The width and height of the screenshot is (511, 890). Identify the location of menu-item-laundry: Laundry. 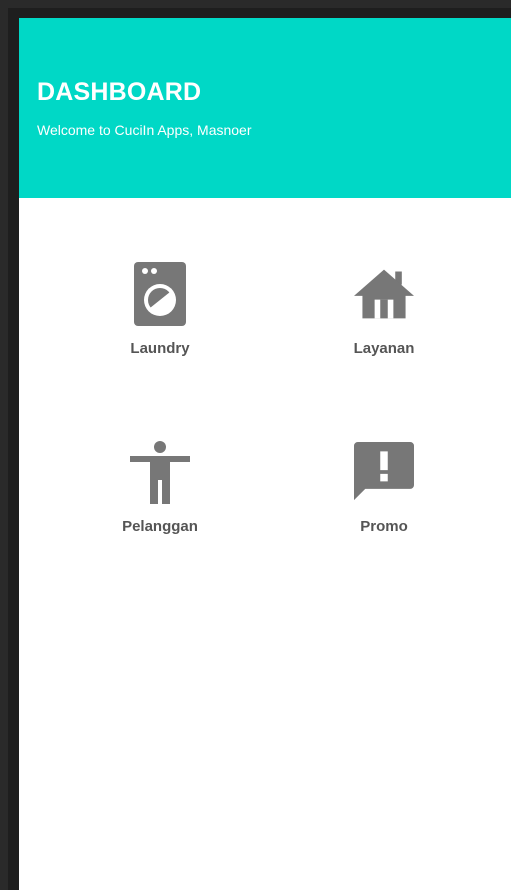
(160, 318).